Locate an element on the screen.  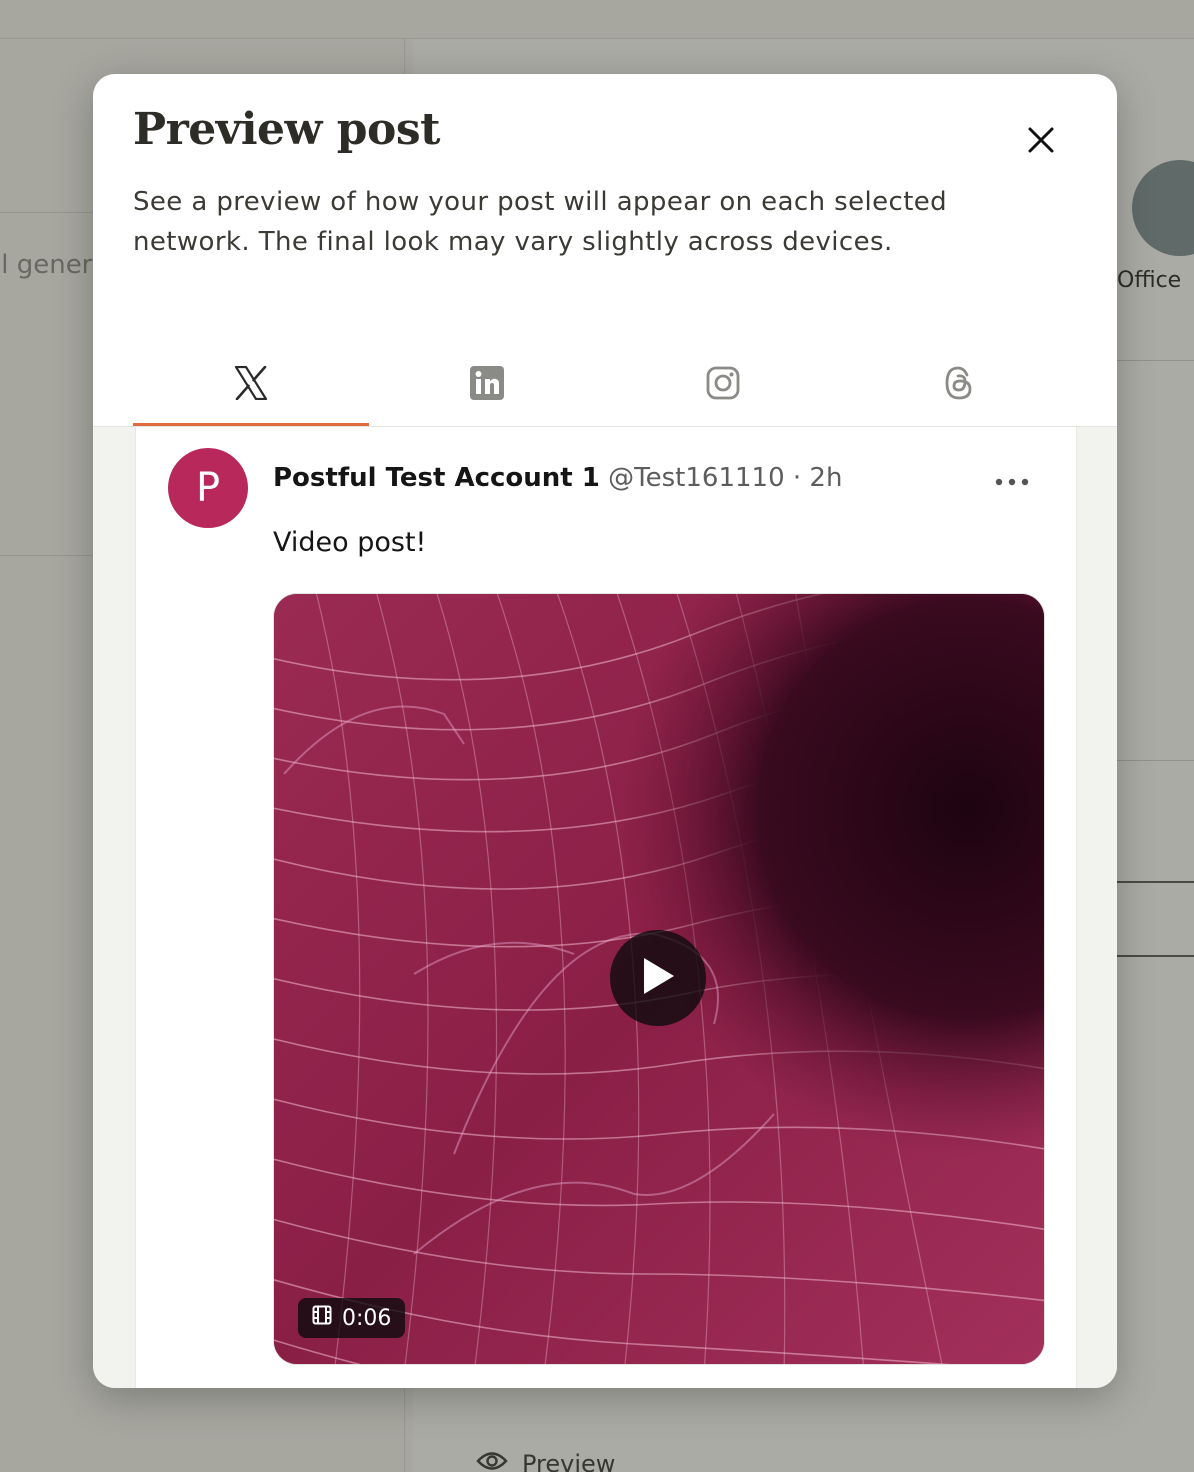
tab-threads is located at coordinates (959, 385).